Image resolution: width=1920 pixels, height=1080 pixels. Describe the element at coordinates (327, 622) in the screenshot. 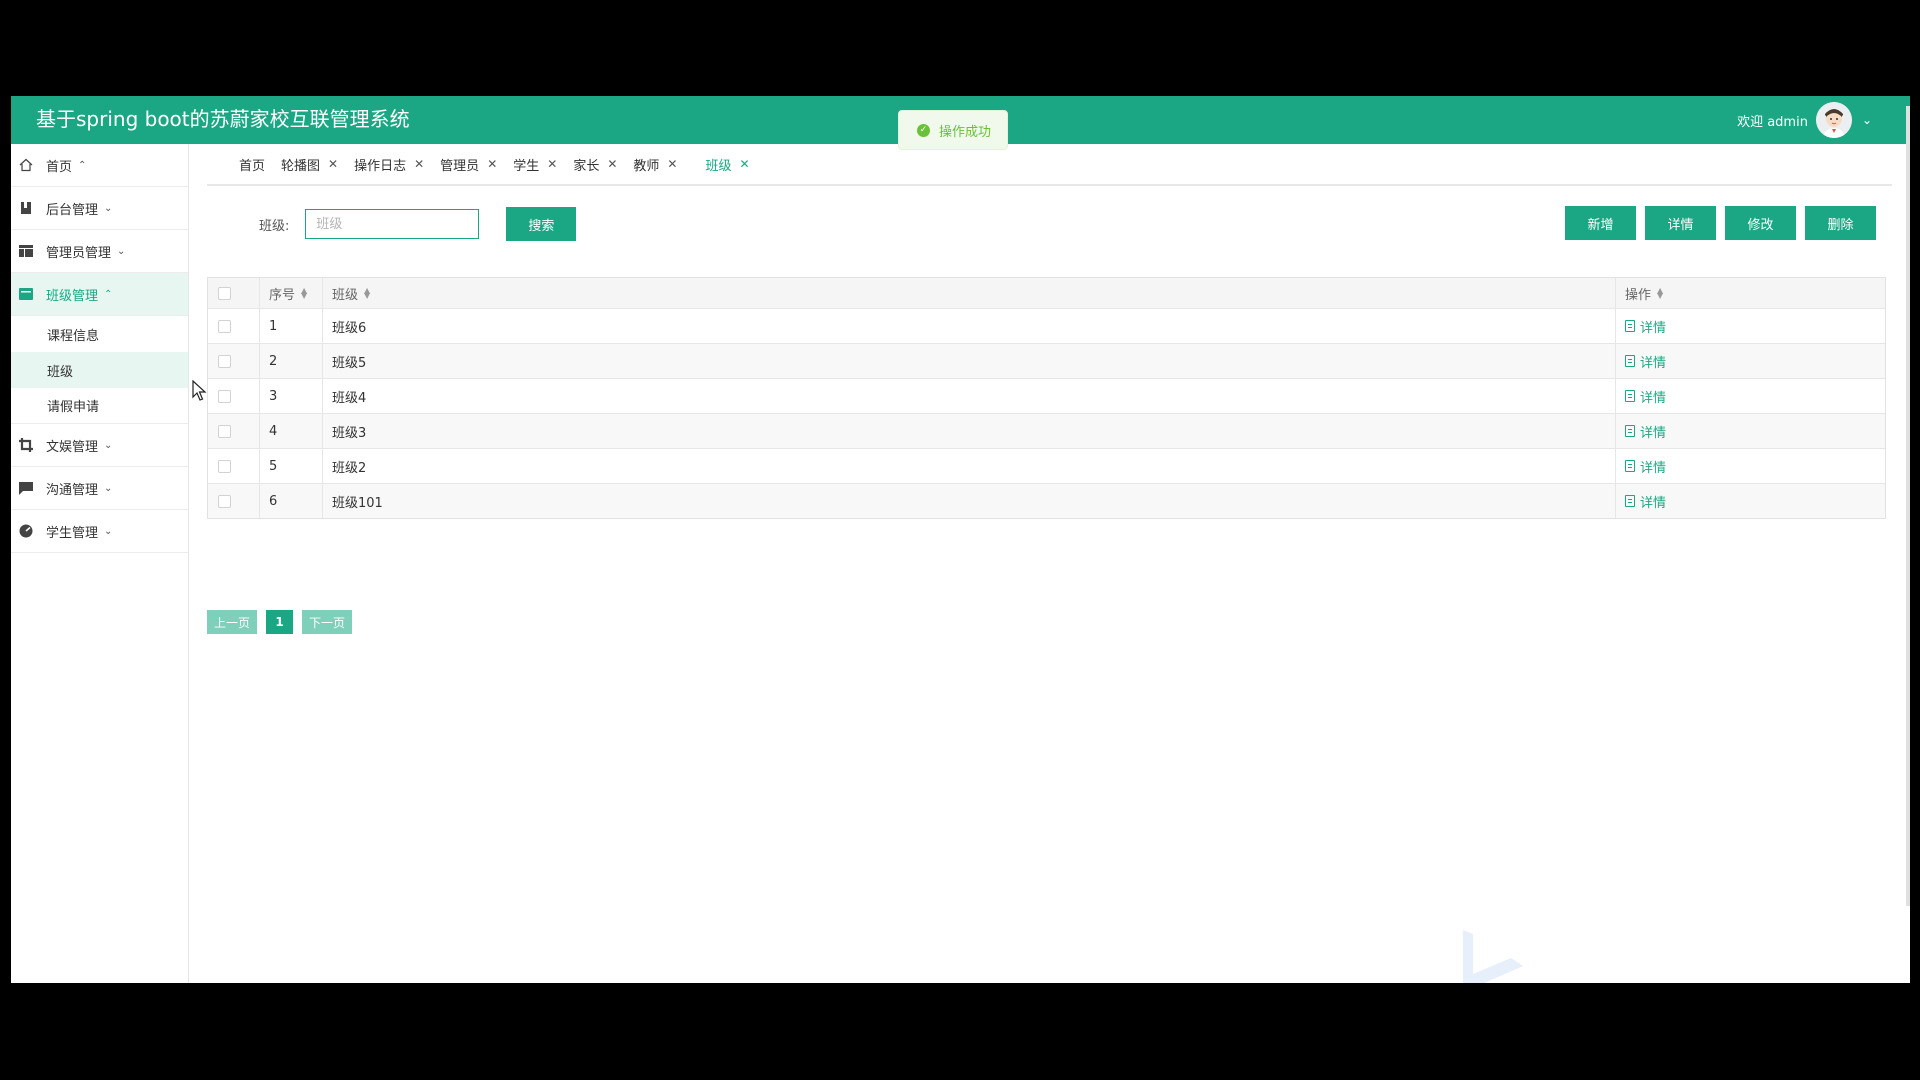

I see `next-page-button: 下一页` at that location.